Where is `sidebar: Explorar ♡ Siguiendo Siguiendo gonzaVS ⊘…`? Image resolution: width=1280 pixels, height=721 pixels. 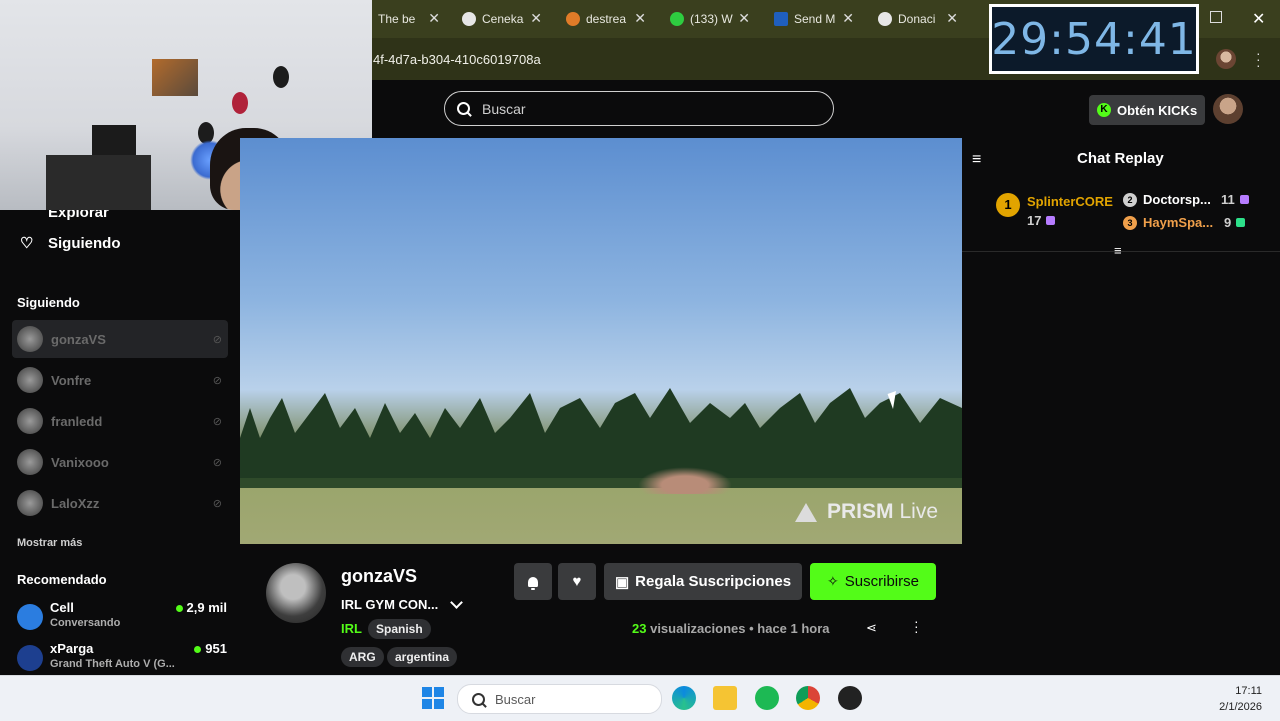 sidebar: Explorar ♡ Siguiendo Siguiendo gonzaVS ⊘… is located at coordinates (120, 440).